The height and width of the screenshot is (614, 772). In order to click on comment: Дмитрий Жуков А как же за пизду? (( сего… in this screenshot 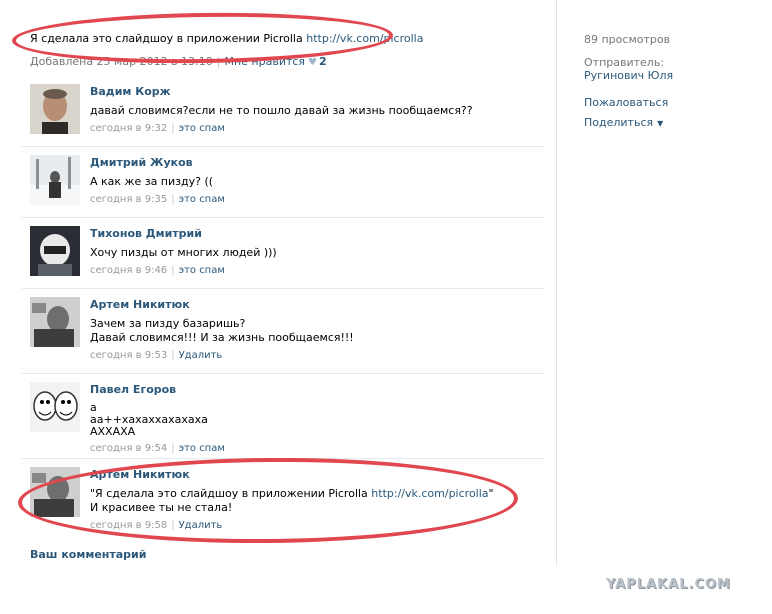, I will do `click(283, 182)`.